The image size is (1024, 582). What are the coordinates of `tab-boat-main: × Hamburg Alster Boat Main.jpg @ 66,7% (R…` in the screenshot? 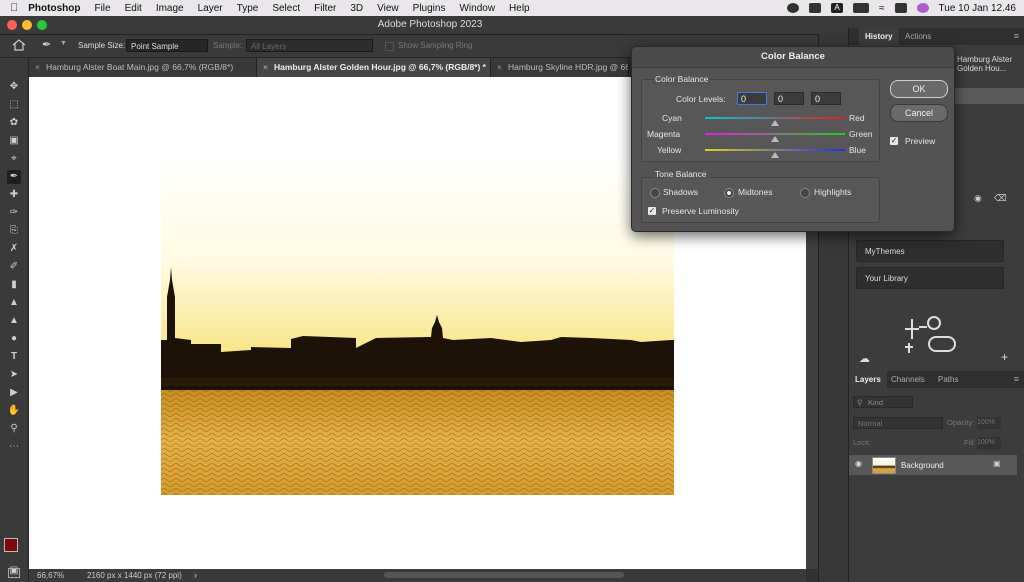 It's located at (143, 67).